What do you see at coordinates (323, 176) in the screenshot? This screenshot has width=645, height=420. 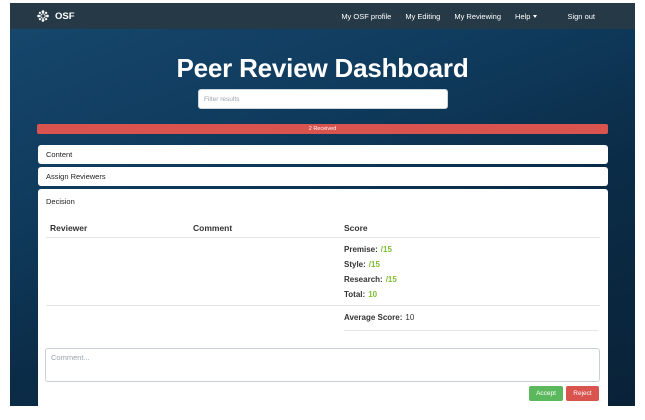 I see `panel-assign-reviewers: Assign Reviewers` at bounding box center [323, 176].